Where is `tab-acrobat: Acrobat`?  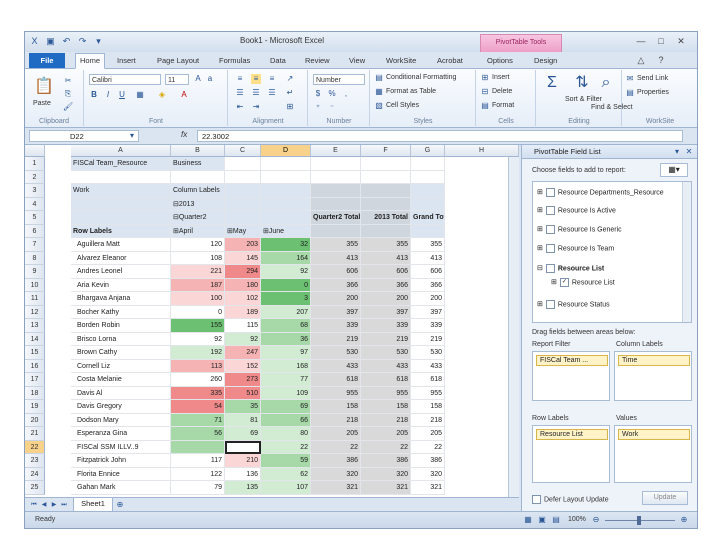 tab-acrobat: Acrobat is located at coordinates (450, 61).